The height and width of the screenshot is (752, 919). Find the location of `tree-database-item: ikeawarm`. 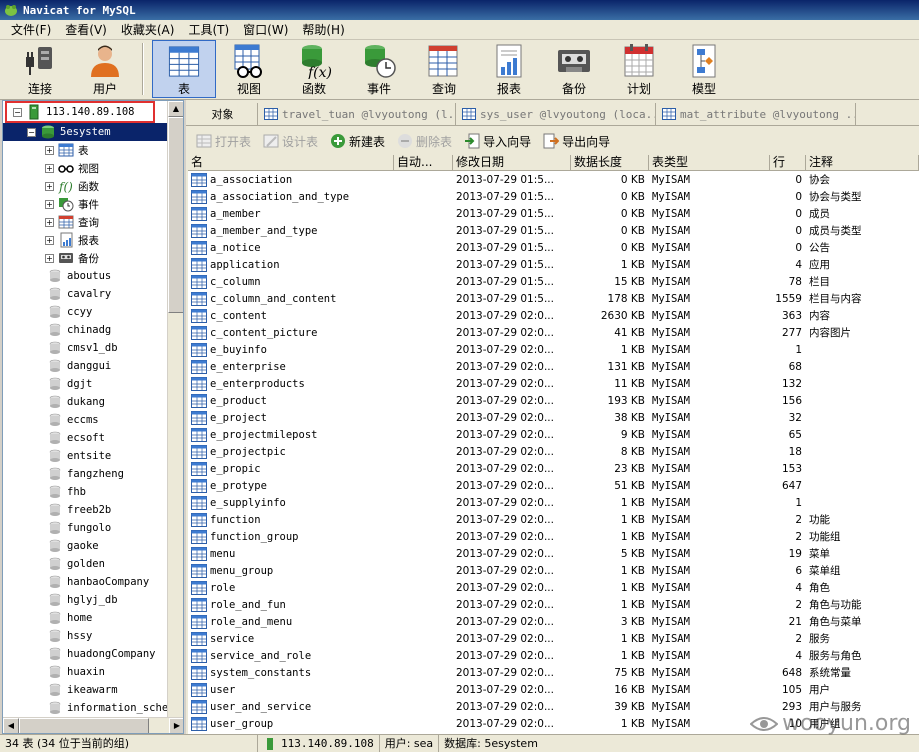

tree-database-item: ikeawarm is located at coordinates (86, 690).